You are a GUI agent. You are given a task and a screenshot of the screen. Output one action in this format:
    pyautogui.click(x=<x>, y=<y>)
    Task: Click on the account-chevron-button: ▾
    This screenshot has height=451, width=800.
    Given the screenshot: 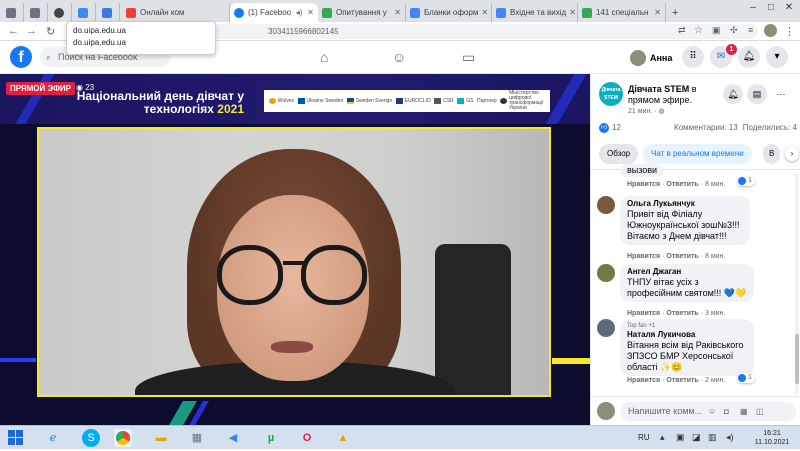 What is the action you would take?
    pyautogui.click(x=777, y=57)
    